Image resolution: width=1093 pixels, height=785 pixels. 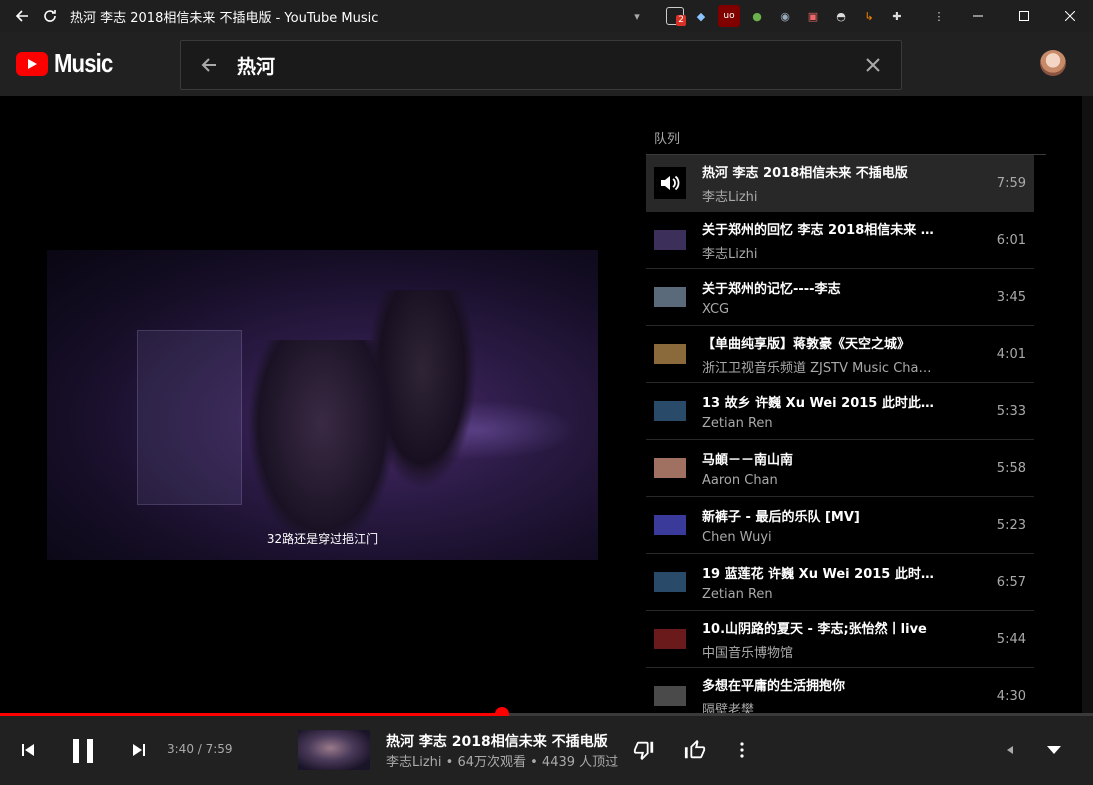 What do you see at coordinates (189, 417) in the screenshot?
I see `video-glass-panel` at bounding box center [189, 417].